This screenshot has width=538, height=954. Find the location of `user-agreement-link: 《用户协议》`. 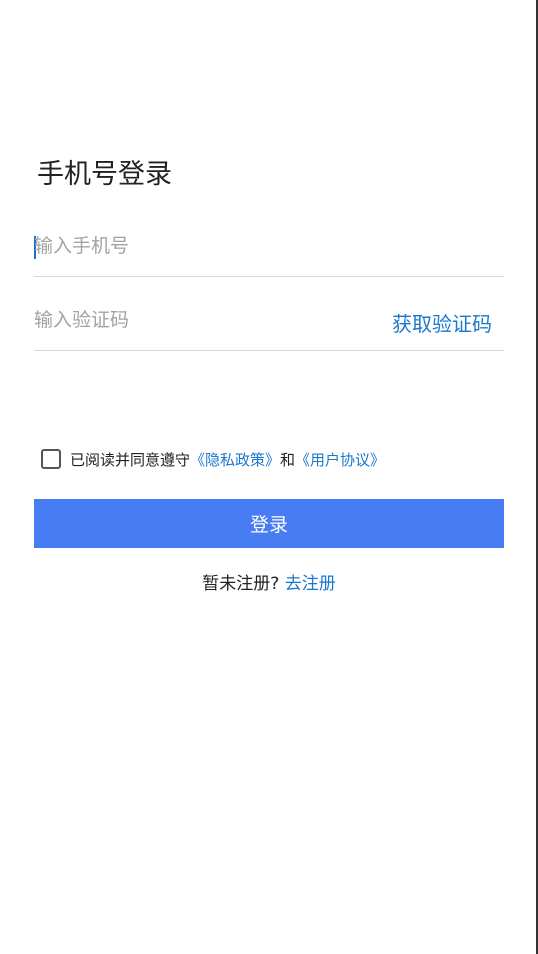

user-agreement-link: 《用户协议》 is located at coordinates (340, 459).